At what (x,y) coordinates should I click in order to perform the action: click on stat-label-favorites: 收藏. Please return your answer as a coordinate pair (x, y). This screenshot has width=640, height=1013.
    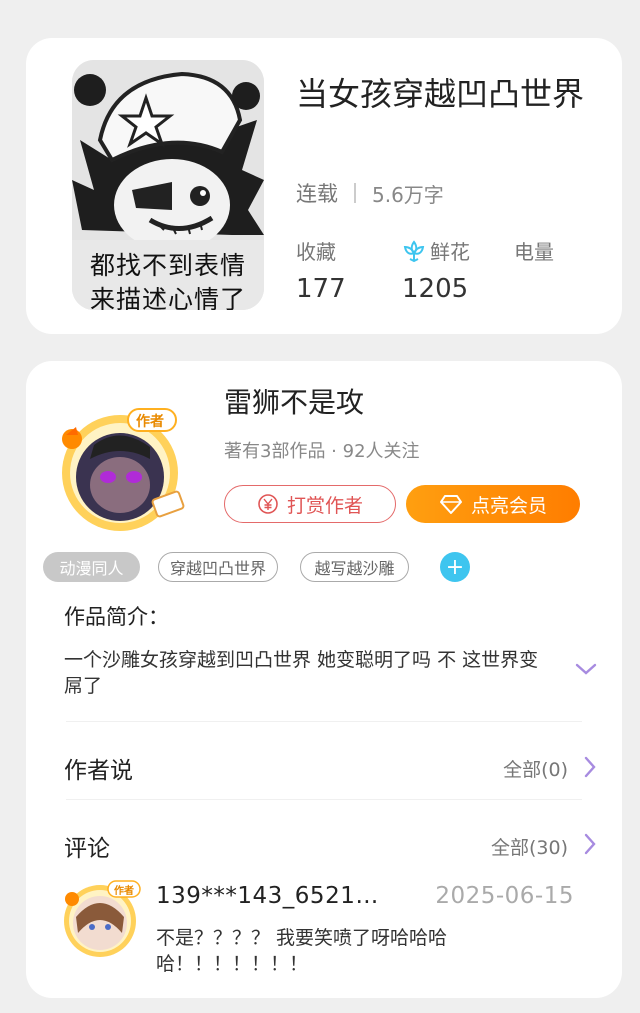
    Looking at the image, I should click on (316, 252).